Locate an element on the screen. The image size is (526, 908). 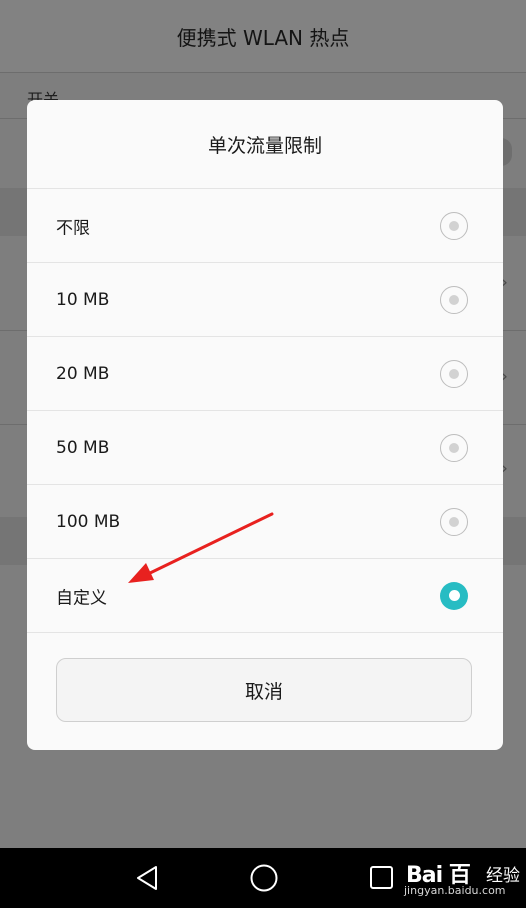
watermark-url: jingyan.baidu.com is located at coordinates (455, 890).